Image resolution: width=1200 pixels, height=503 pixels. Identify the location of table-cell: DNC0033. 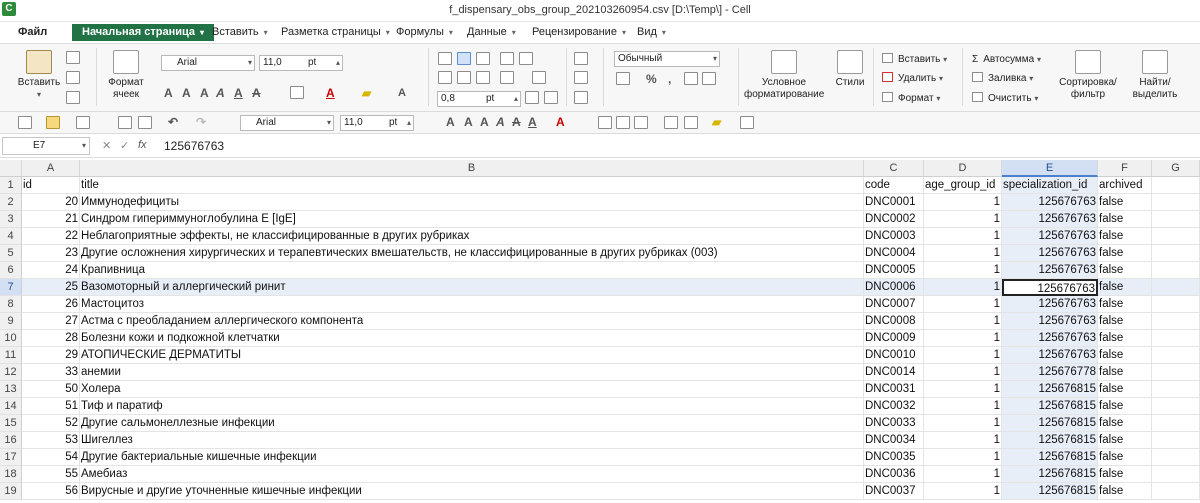
(894, 423).